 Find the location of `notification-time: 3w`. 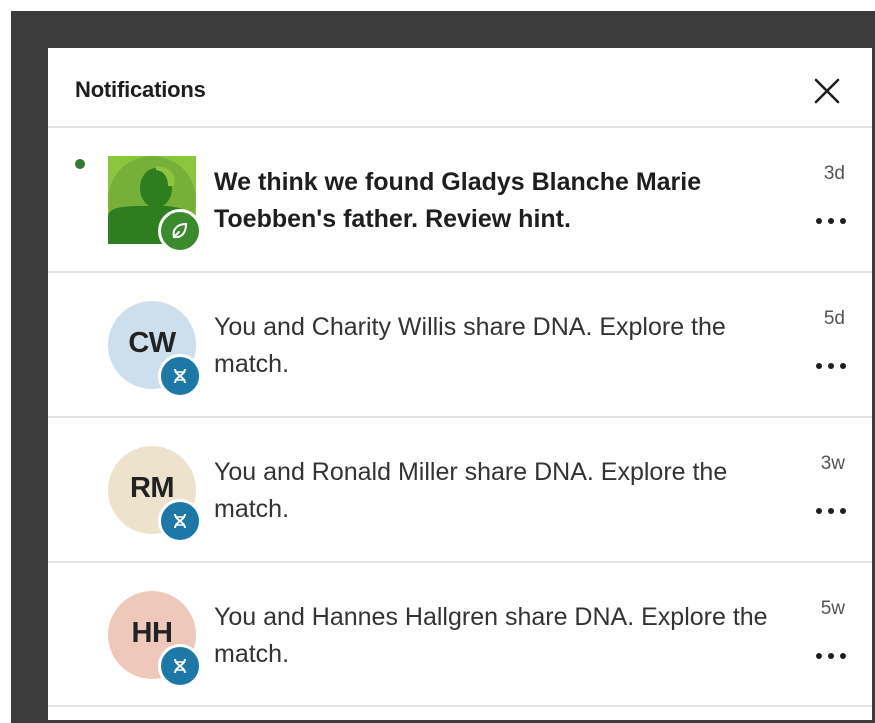

notification-time: 3w is located at coordinates (832, 463).